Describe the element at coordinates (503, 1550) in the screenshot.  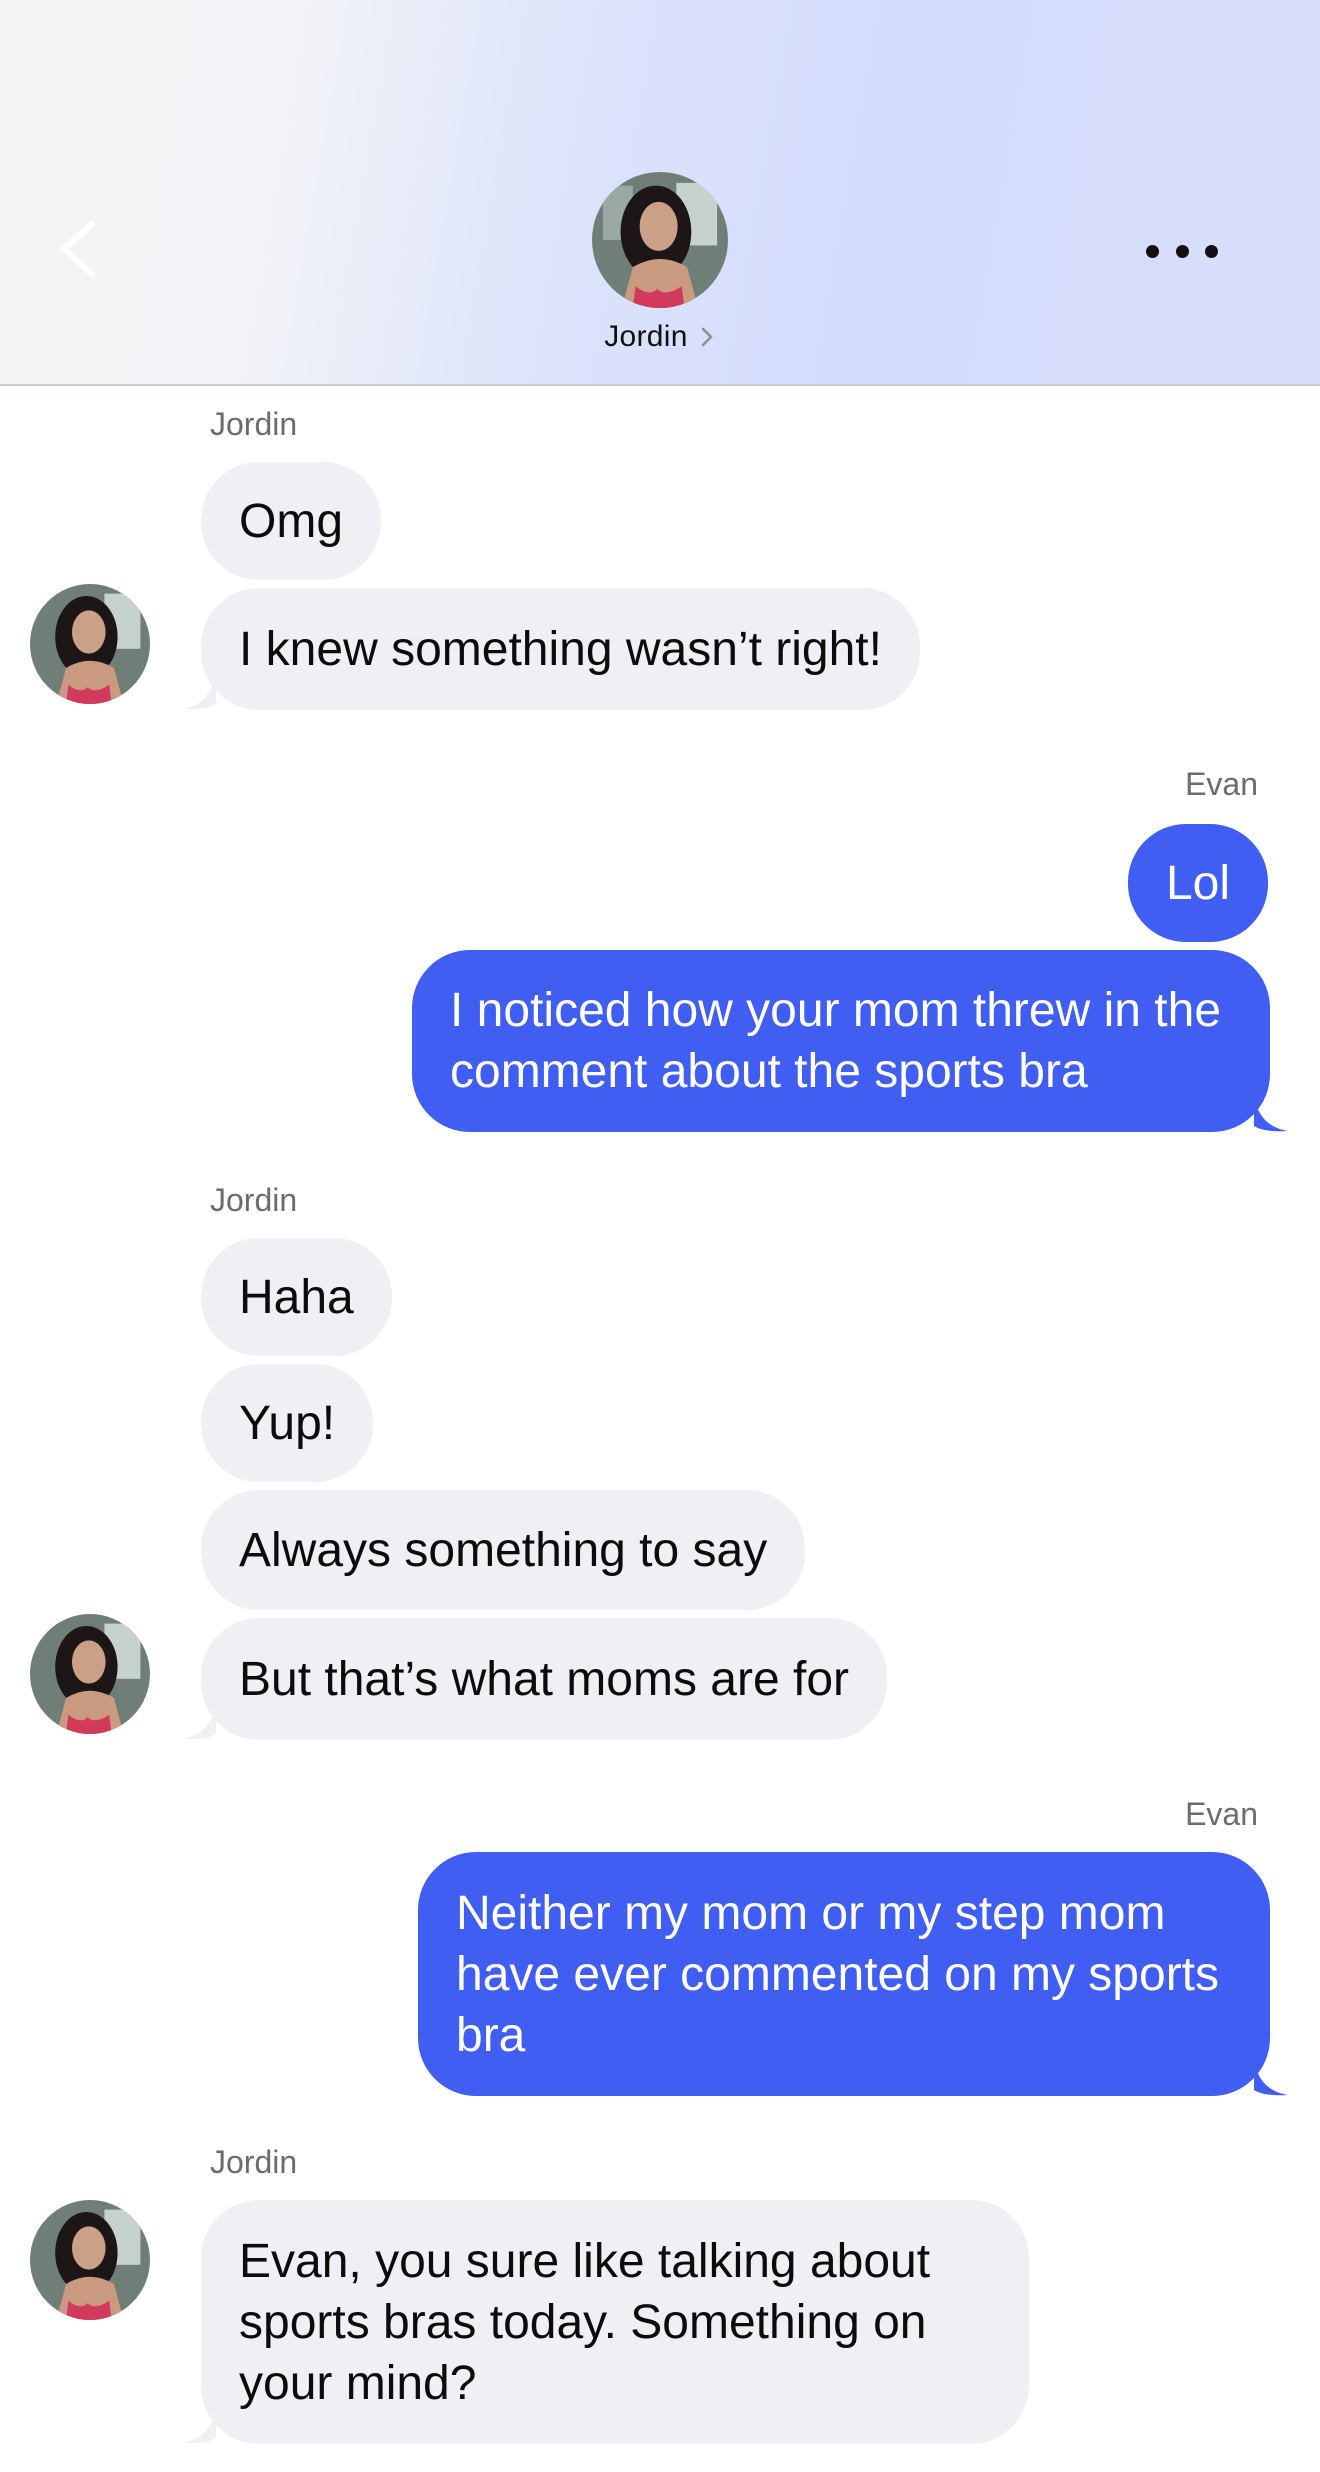
I see `message-bubble-incoming: Always something to say` at that location.